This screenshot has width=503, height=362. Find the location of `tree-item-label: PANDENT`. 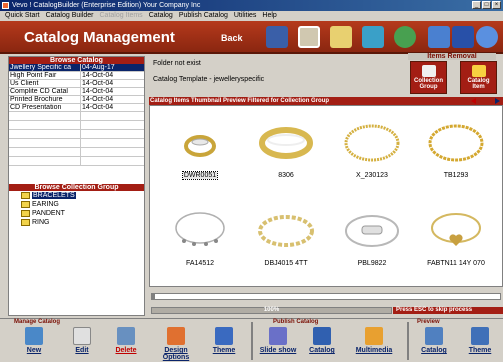

tree-item-label: PANDENT is located at coordinates (48, 213).